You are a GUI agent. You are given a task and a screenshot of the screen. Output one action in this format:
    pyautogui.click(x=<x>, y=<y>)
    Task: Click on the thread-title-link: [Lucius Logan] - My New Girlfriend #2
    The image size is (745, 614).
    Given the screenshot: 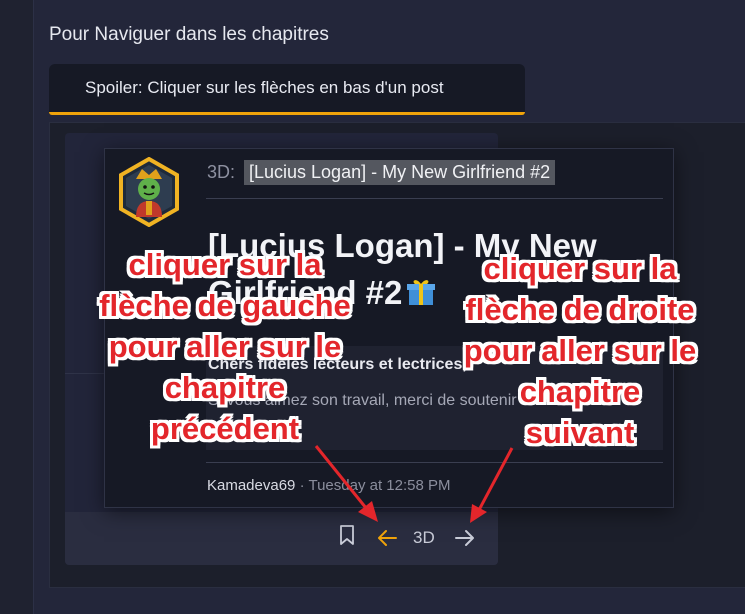 What is the action you would take?
    pyautogui.click(x=400, y=172)
    